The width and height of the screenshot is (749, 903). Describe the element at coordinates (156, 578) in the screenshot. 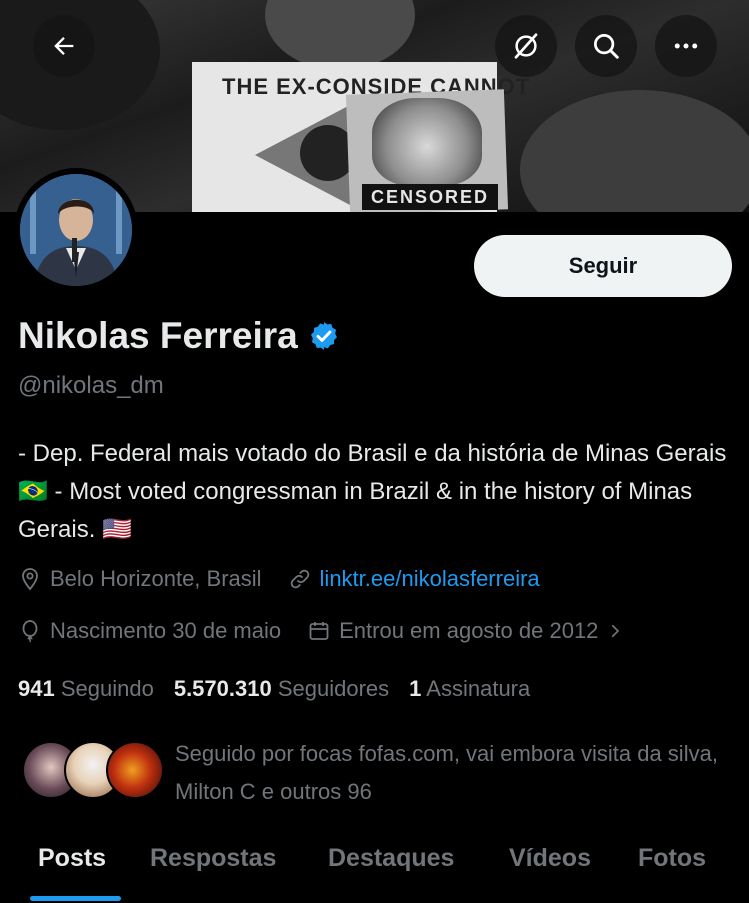

I see `location-text: Belo Horizonte, Brasil` at that location.